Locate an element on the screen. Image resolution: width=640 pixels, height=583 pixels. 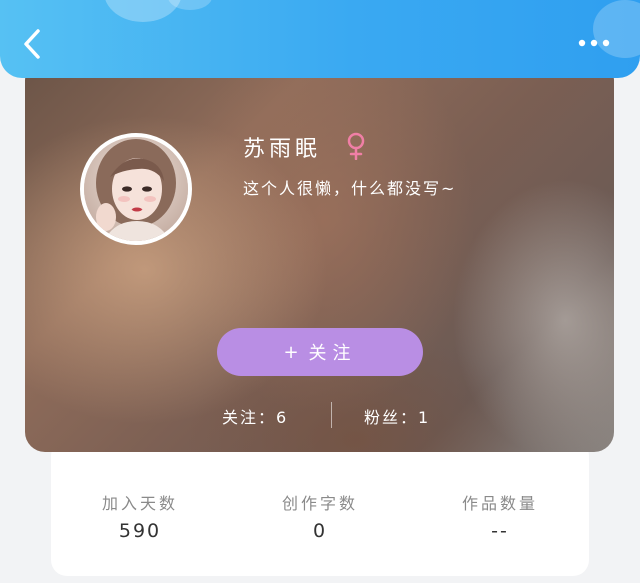
following-count: 关注：6 is located at coordinates (255, 416).